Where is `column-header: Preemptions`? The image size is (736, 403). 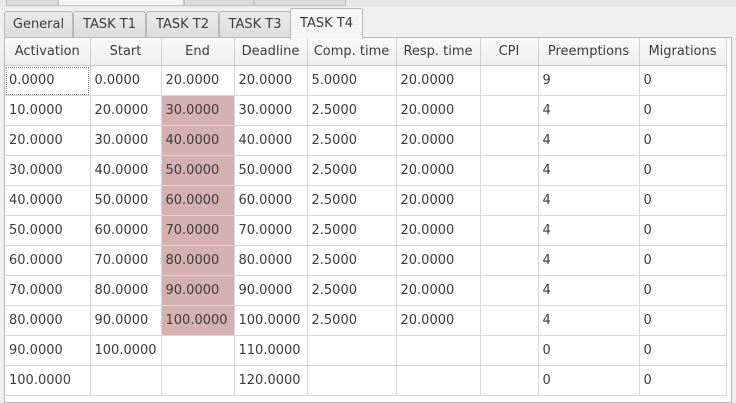 column-header: Preemptions is located at coordinates (589, 52).